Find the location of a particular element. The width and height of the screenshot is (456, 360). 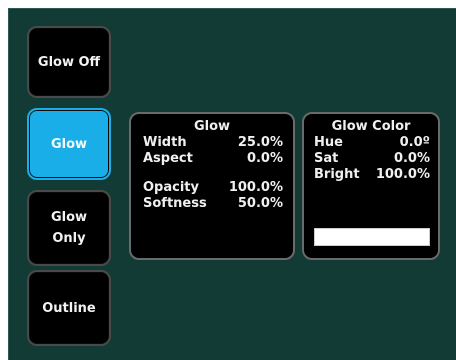

glow-off-button: Glow Off is located at coordinates (69, 62).